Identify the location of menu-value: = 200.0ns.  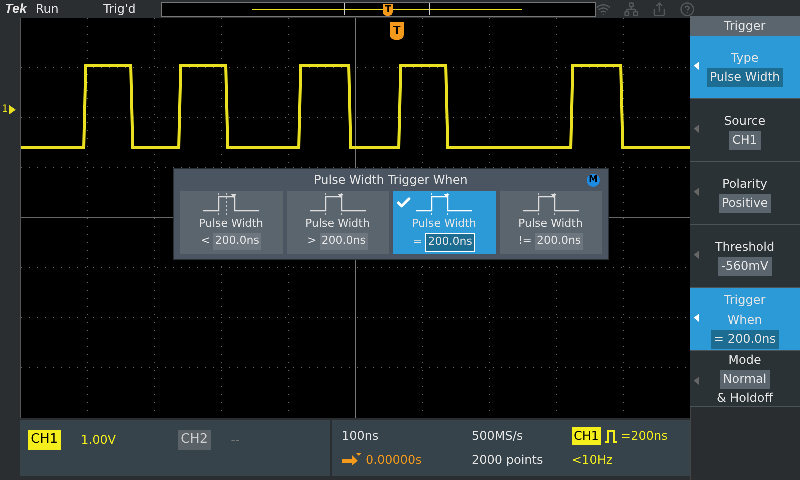
(745, 339).